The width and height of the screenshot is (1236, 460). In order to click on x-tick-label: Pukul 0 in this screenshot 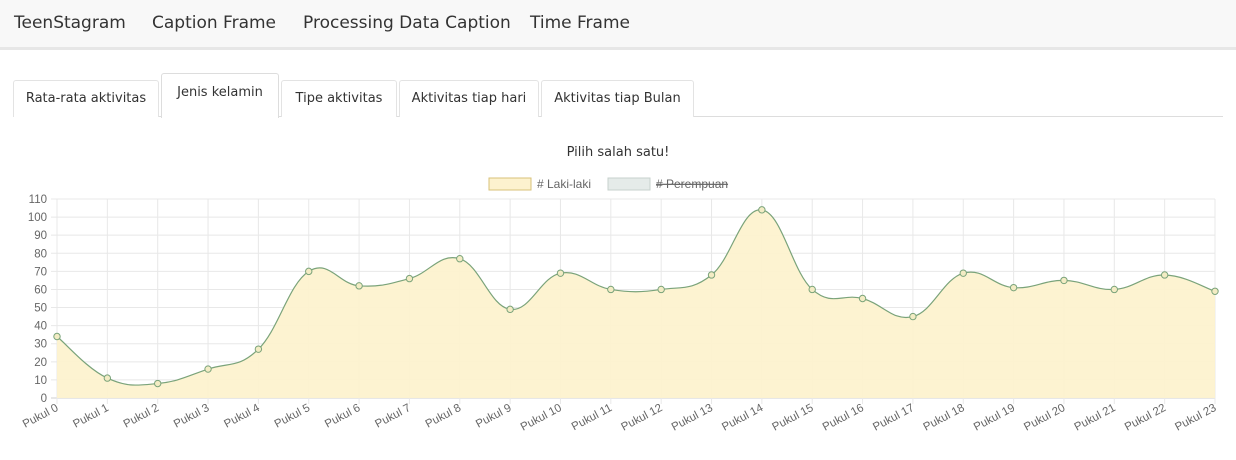, I will do `click(41, 416)`.